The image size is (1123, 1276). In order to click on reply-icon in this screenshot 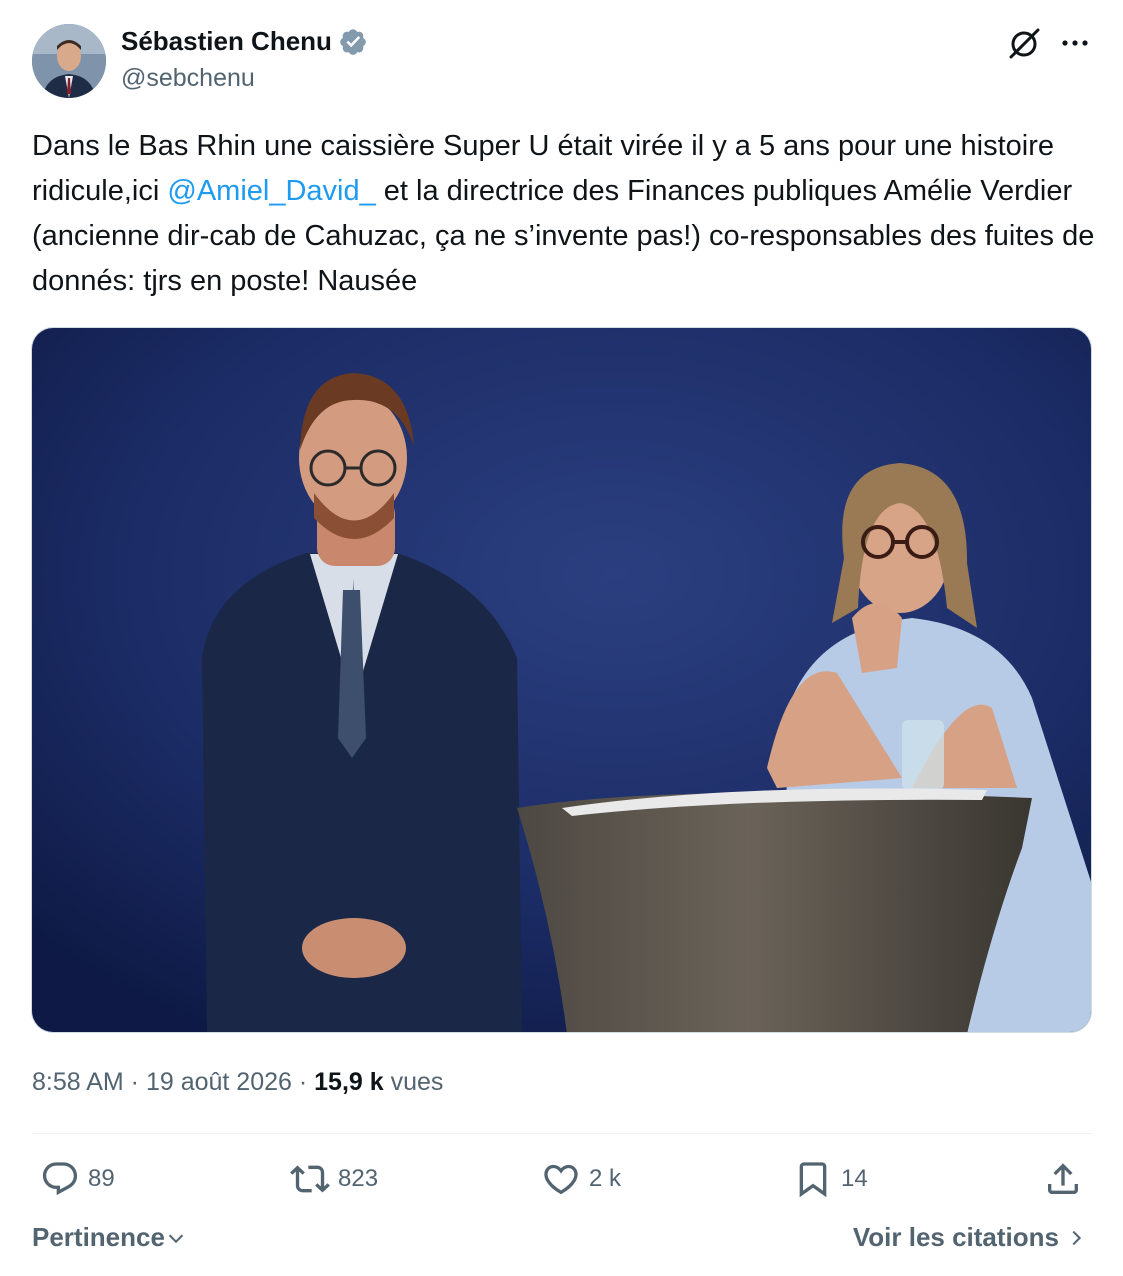, I will do `click(60, 1179)`.